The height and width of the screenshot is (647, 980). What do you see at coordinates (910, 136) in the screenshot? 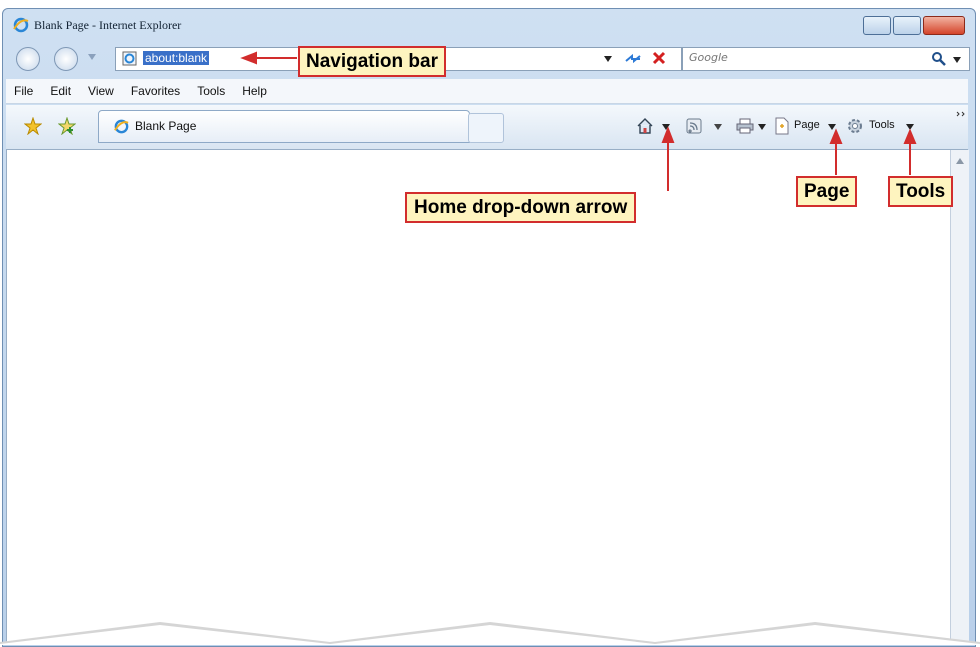
I see `tools-callout-arrowhead` at bounding box center [910, 136].